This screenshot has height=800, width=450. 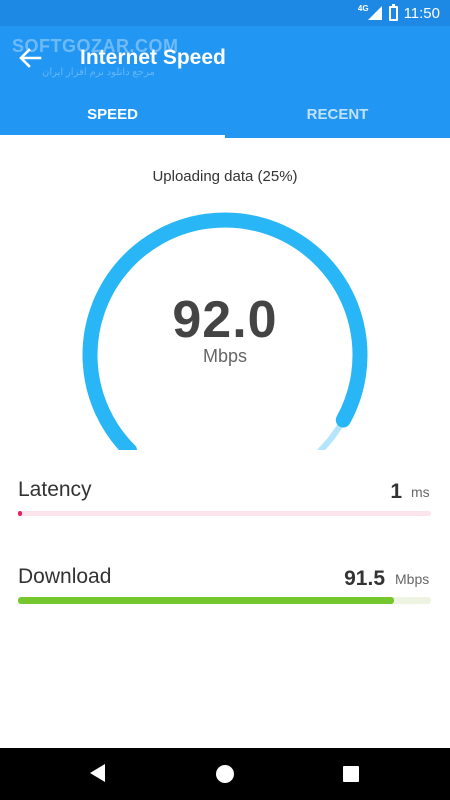 What do you see at coordinates (30, 58) in the screenshot?
I see `arrow-back-icon` at bounding box center [30, 58].